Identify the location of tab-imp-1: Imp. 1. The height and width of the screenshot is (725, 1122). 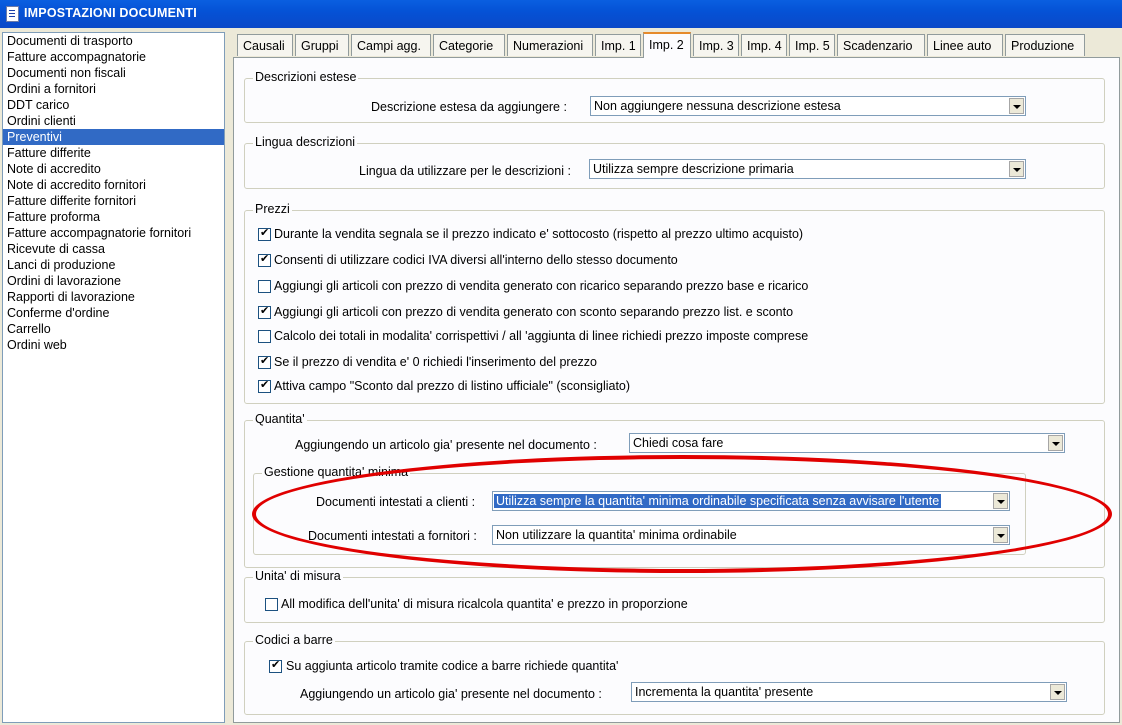
(618, 45).